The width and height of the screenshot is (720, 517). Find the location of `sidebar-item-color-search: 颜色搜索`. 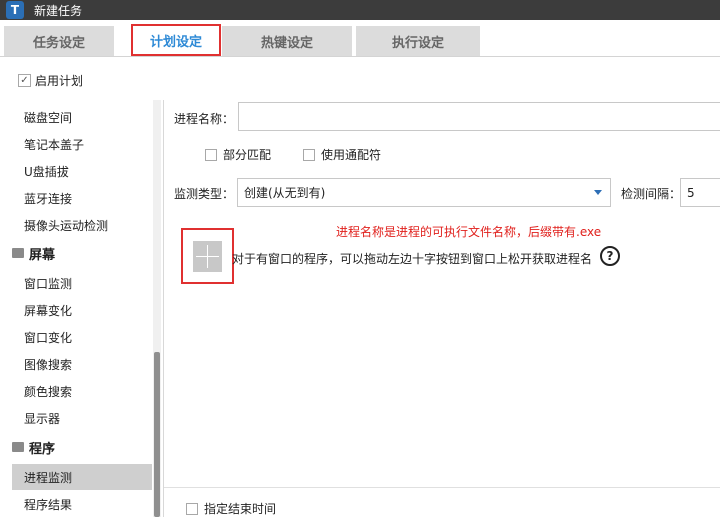

sidebar-item-color-search: 颜色搜索 is located at coordinates (82, 391).